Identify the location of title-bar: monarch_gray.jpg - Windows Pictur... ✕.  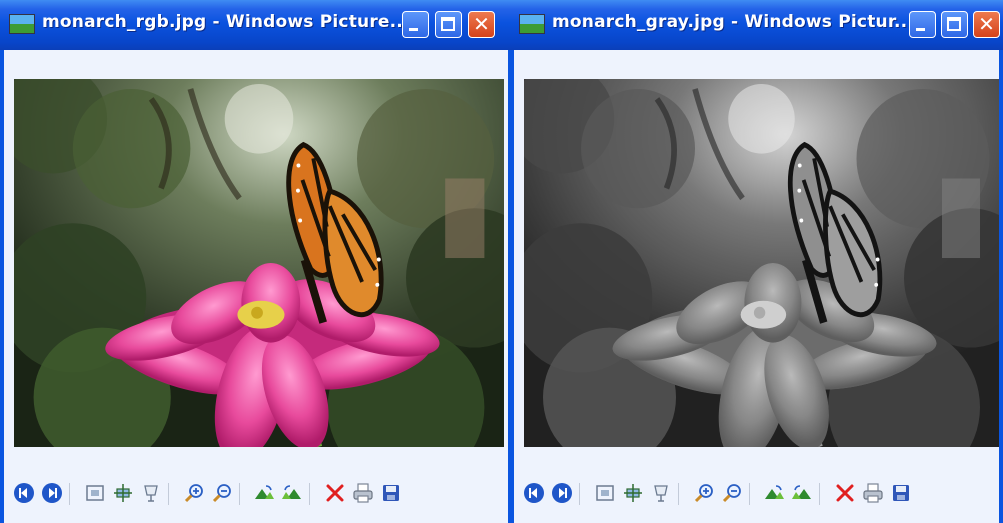
(756, 25).